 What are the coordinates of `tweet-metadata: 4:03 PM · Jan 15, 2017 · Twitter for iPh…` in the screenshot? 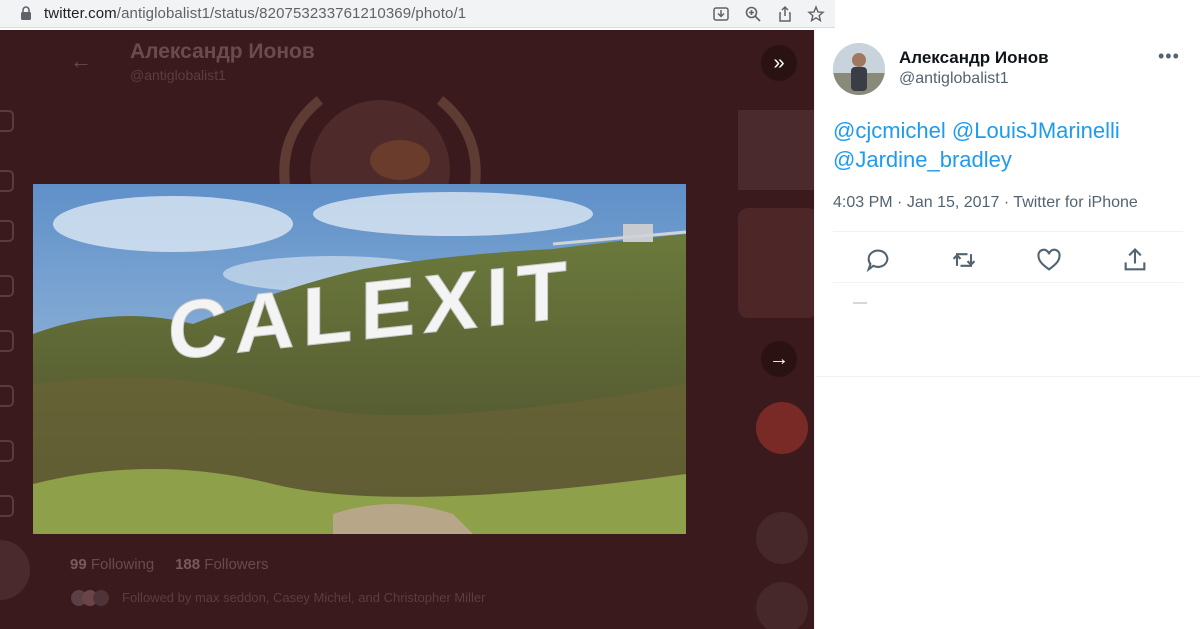 It's located at (985, 203).